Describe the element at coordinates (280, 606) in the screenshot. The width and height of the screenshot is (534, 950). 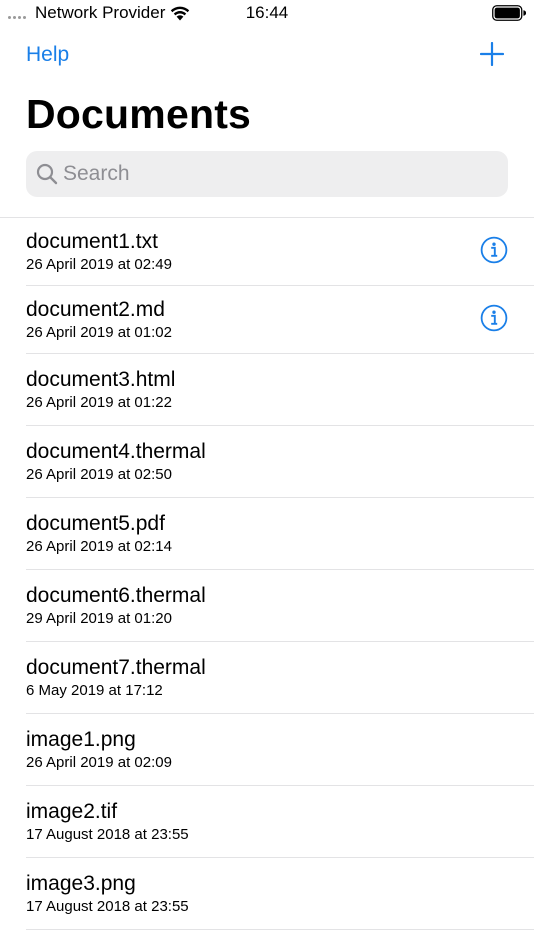
I see `file-row: document6.thermal 29 April 2019 at 01:20` at that location.